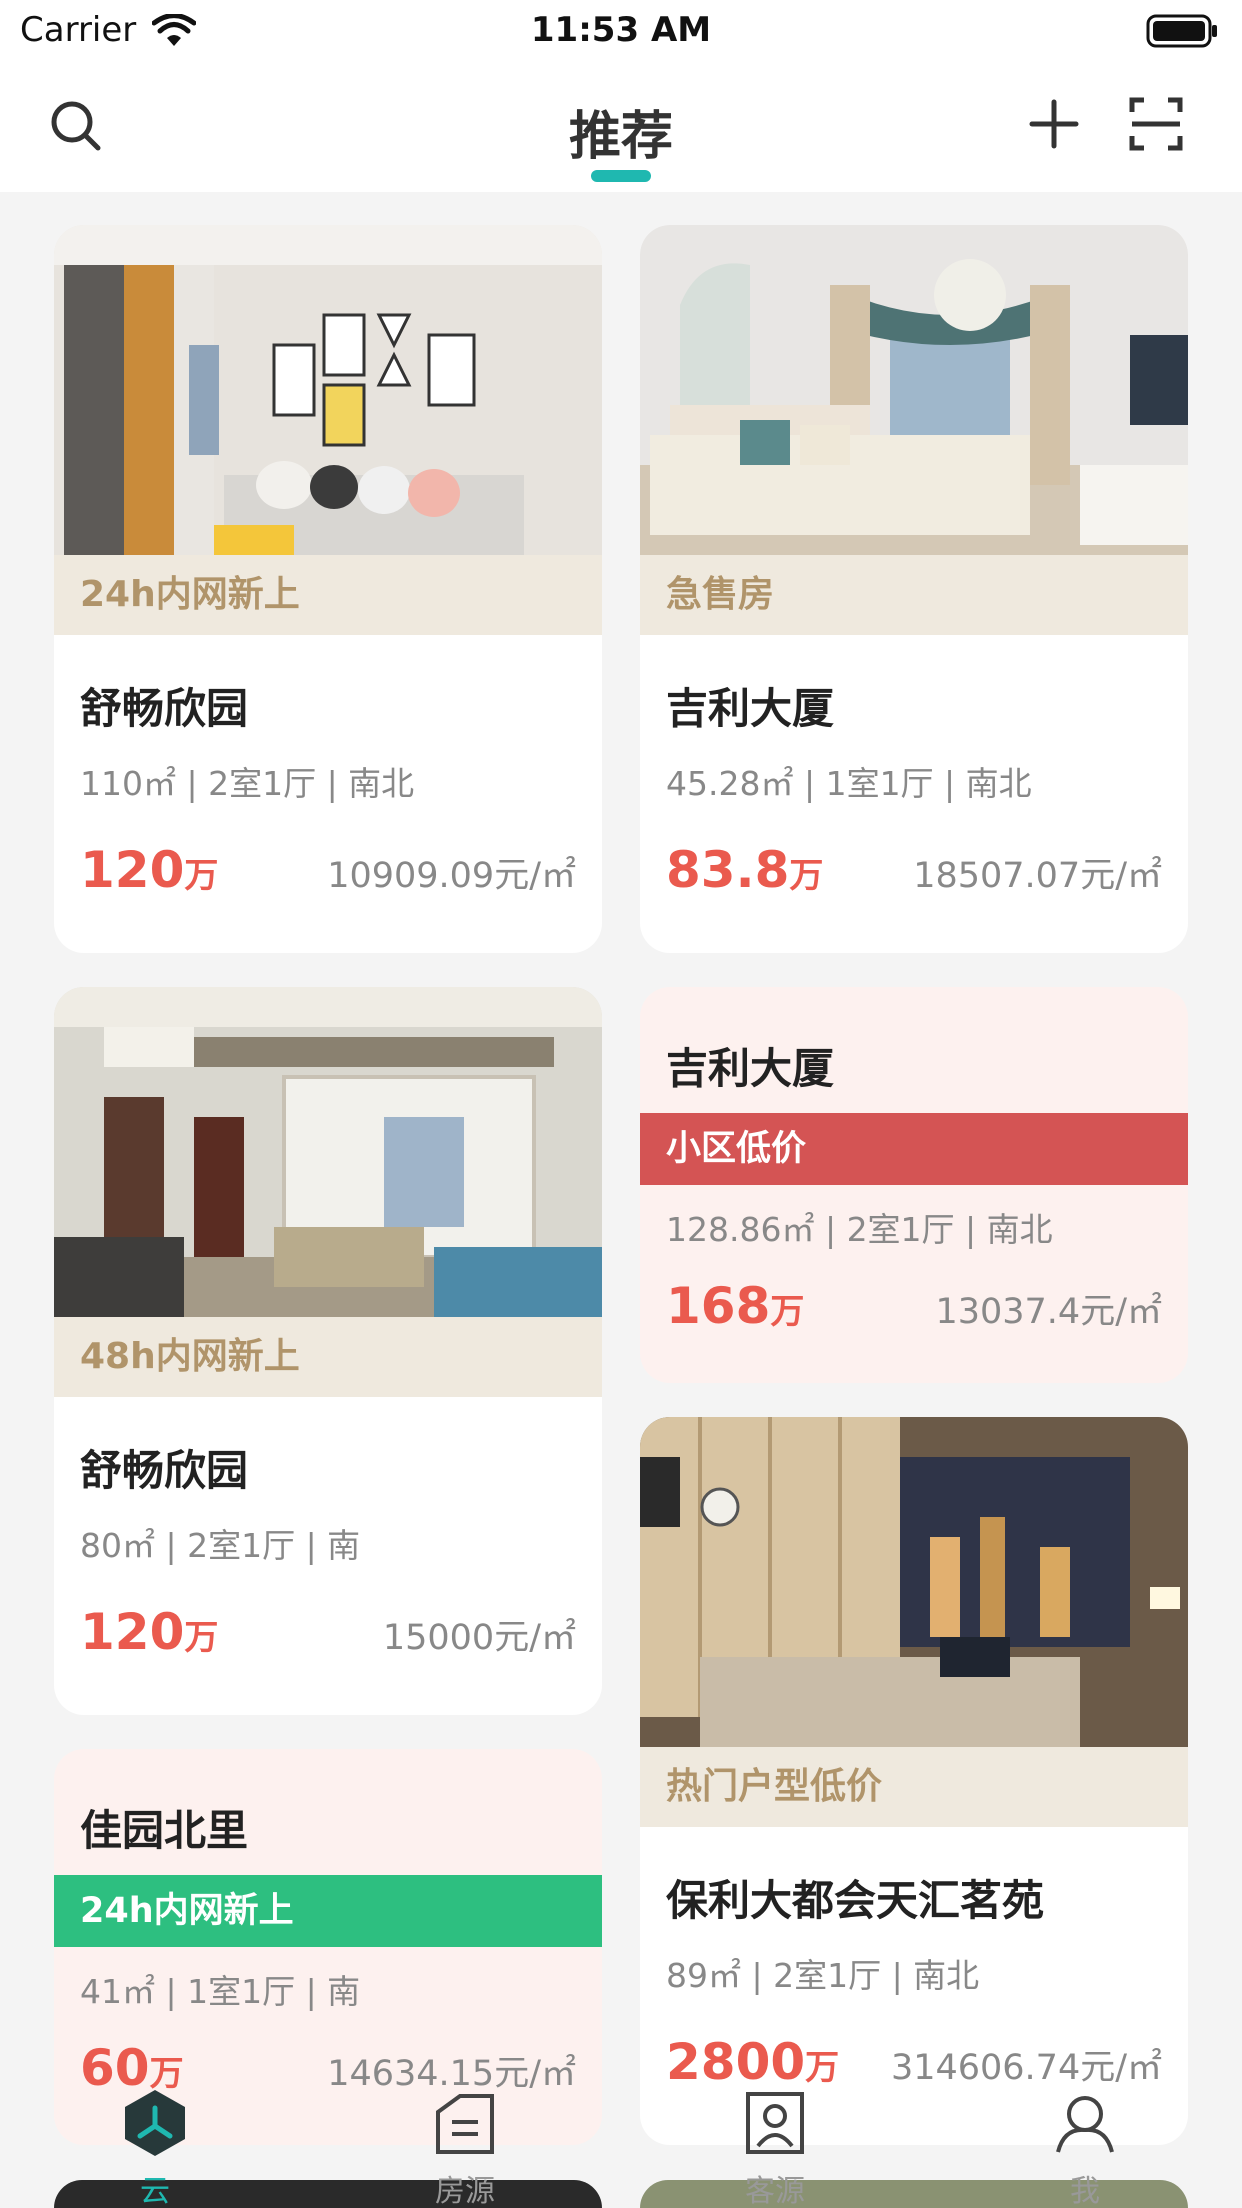  I want to click on client-icon, so click(775, 2123).